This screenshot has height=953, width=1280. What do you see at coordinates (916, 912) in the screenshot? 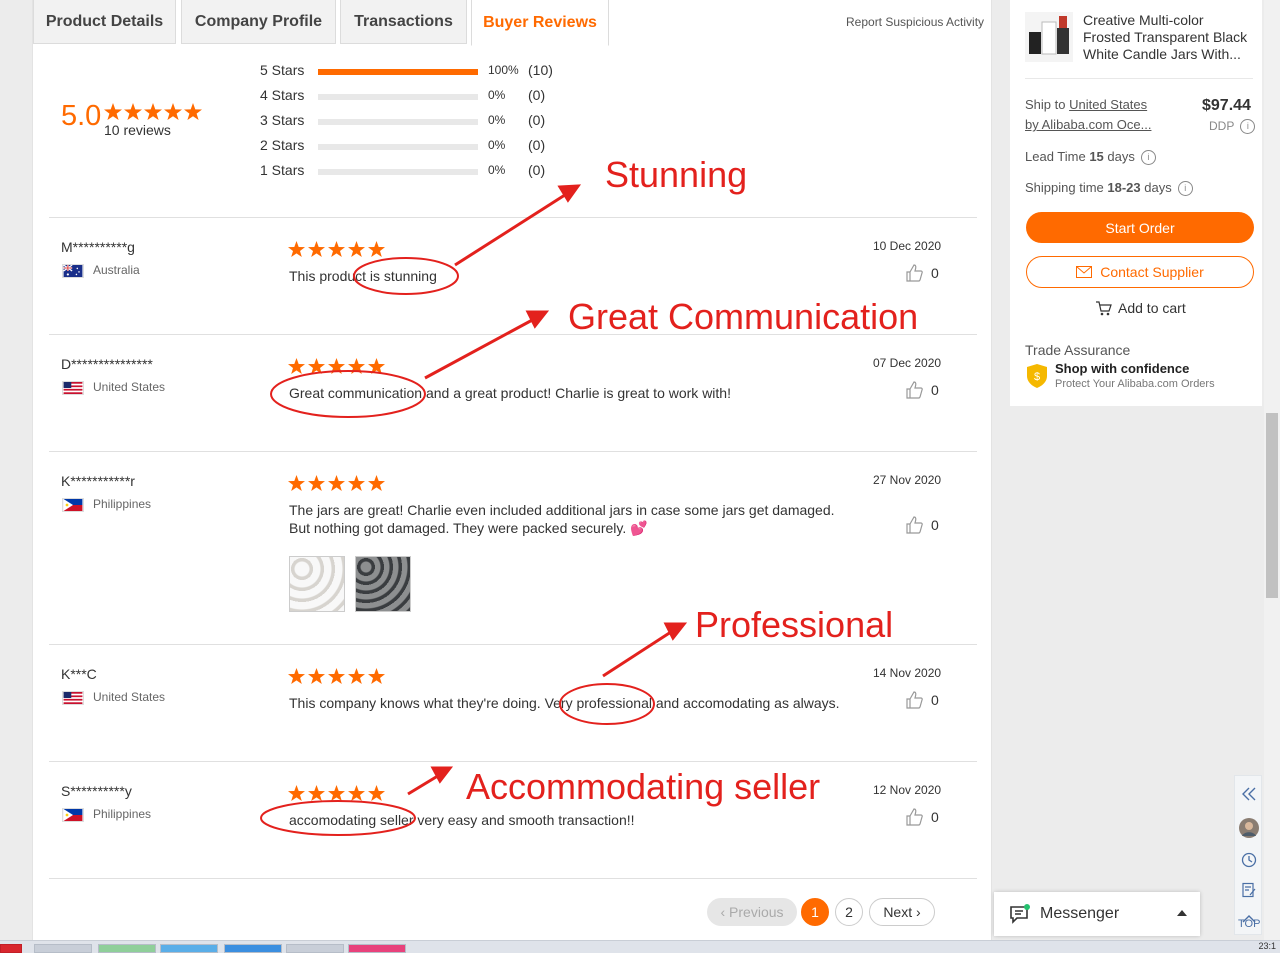
I see `chevron-right-icon: ›` at bounding box center [916, 912].